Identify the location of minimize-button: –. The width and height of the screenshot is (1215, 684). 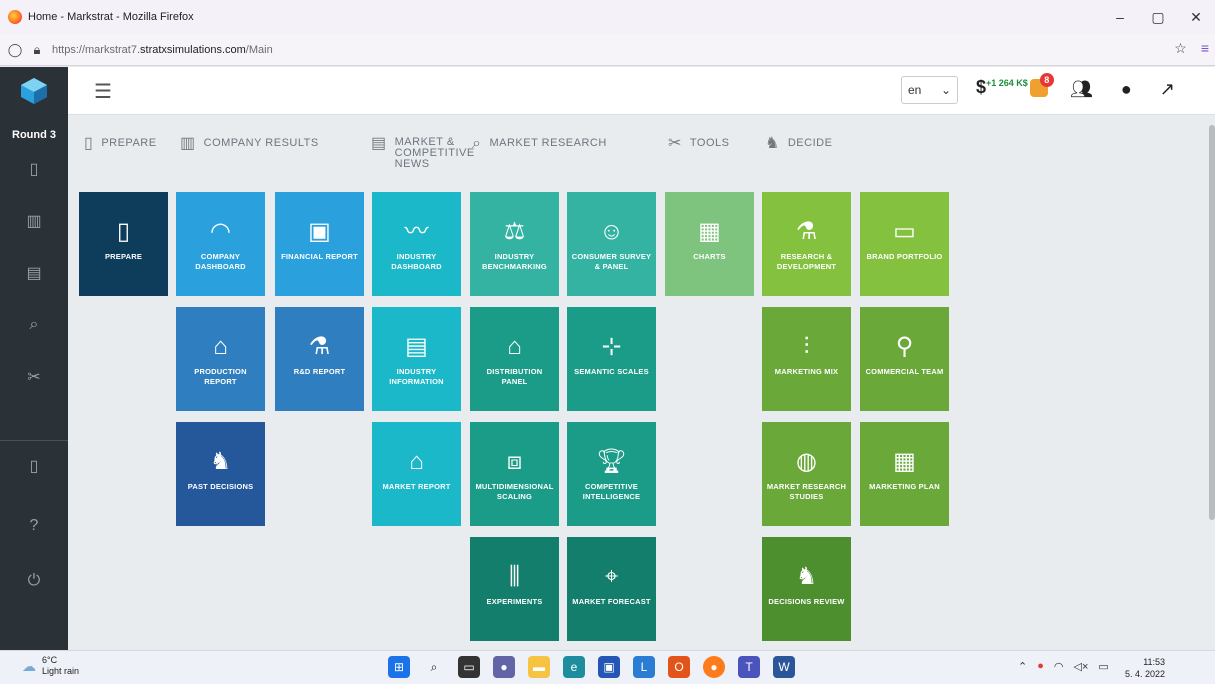
(1120, 17).